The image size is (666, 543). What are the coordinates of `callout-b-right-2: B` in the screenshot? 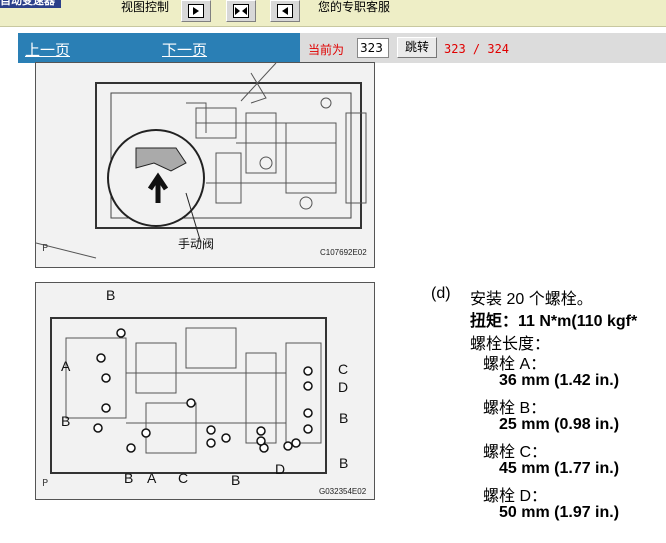 It's located at (344, 463).